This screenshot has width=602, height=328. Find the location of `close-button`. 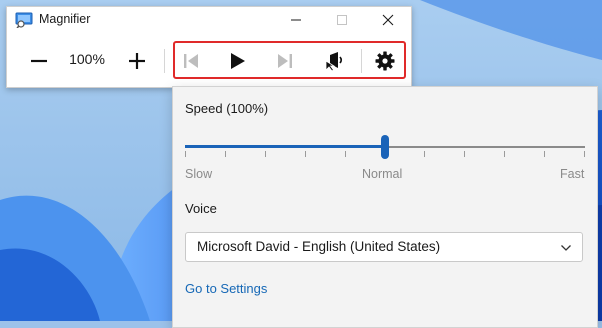

close-button is located at coordinates (388, 20).